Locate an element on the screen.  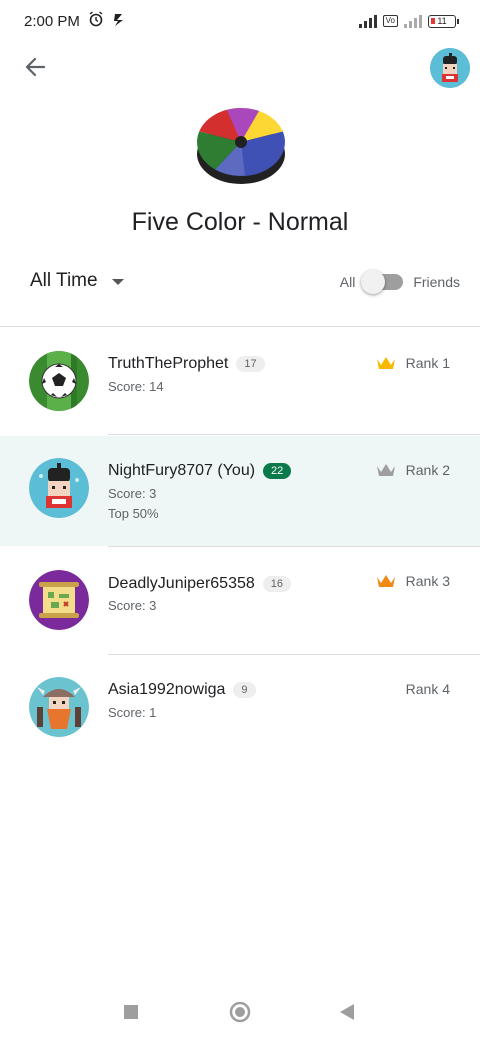
level-badge: 22 is located at coordinates (277, 471).